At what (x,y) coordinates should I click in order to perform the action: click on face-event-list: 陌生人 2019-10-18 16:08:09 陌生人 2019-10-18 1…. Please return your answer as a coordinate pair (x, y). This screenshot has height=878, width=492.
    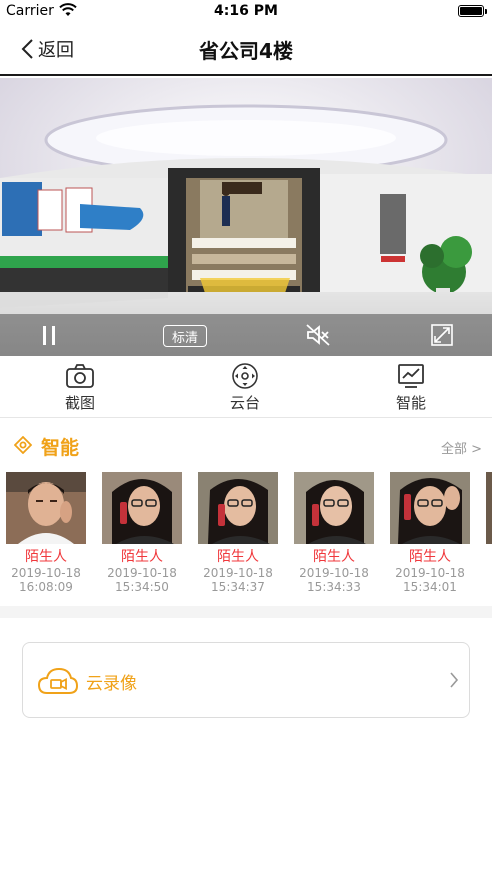
    Looking at the image, I should click on (246, 535).